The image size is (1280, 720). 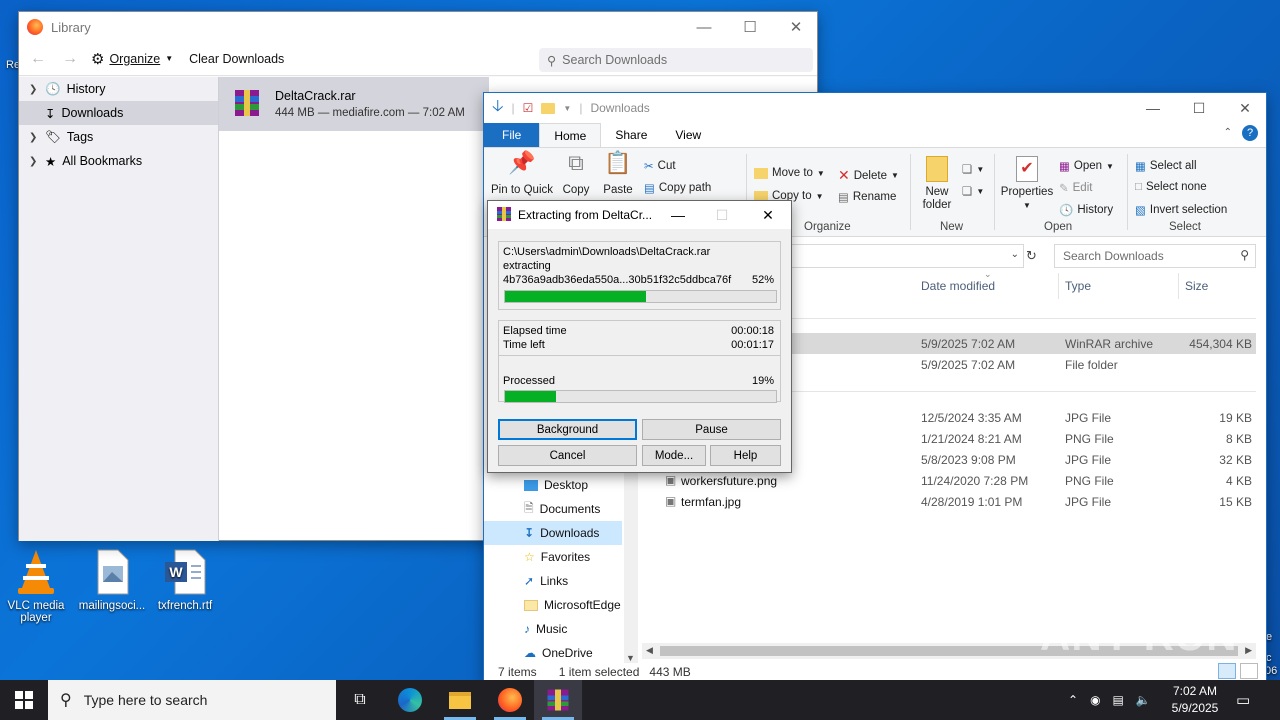 What do you see at coordinates (576, 190) in the screenshot?
I see `copy-label: Copy` at bounding box center [576, 190].